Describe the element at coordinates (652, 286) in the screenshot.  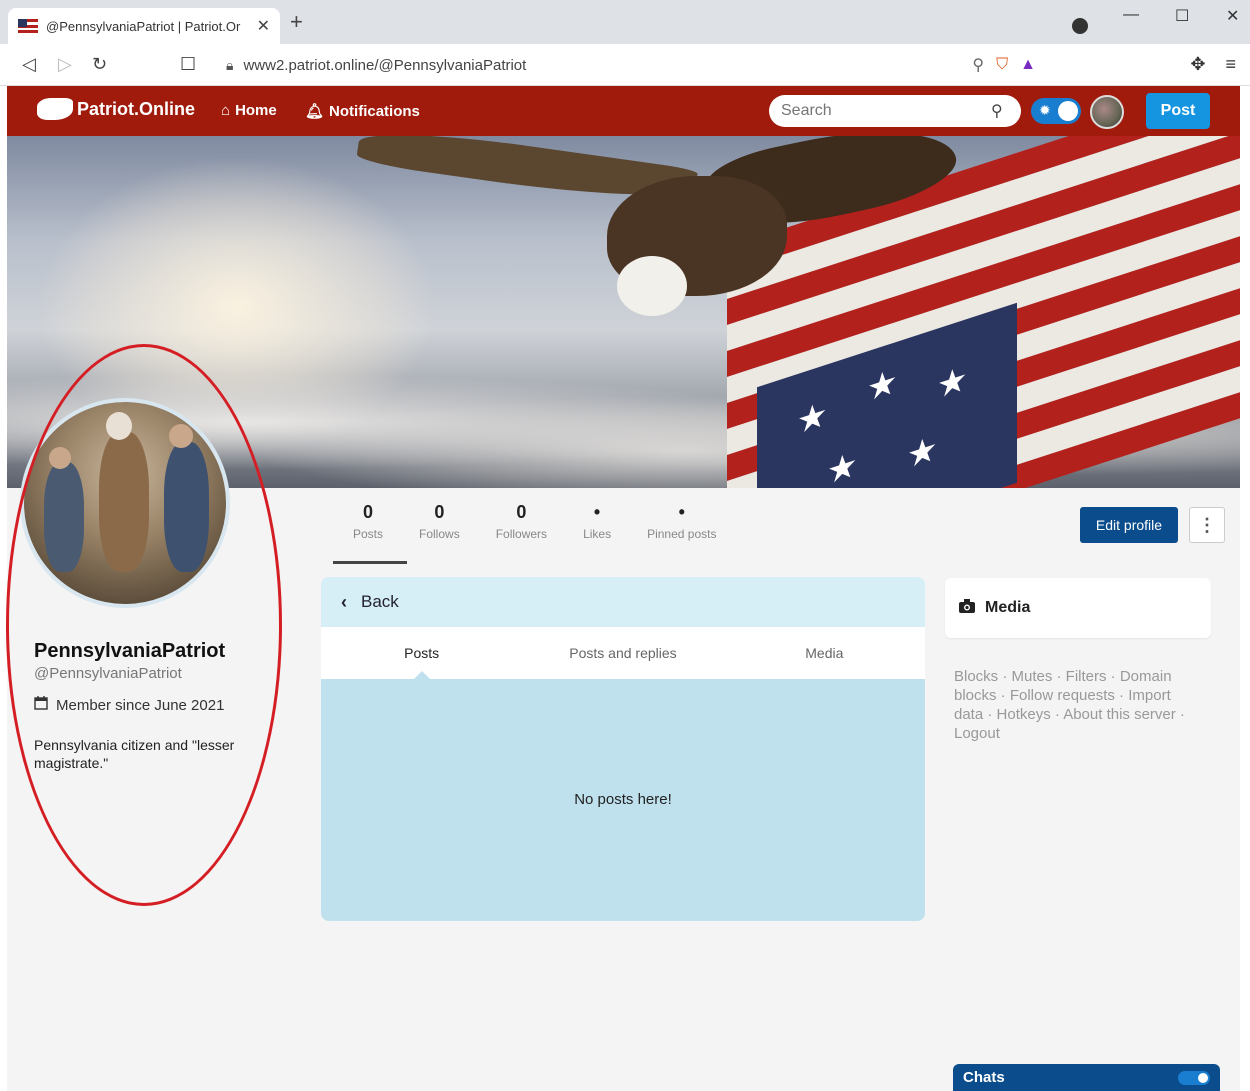
I see `eagle-head` at that location.